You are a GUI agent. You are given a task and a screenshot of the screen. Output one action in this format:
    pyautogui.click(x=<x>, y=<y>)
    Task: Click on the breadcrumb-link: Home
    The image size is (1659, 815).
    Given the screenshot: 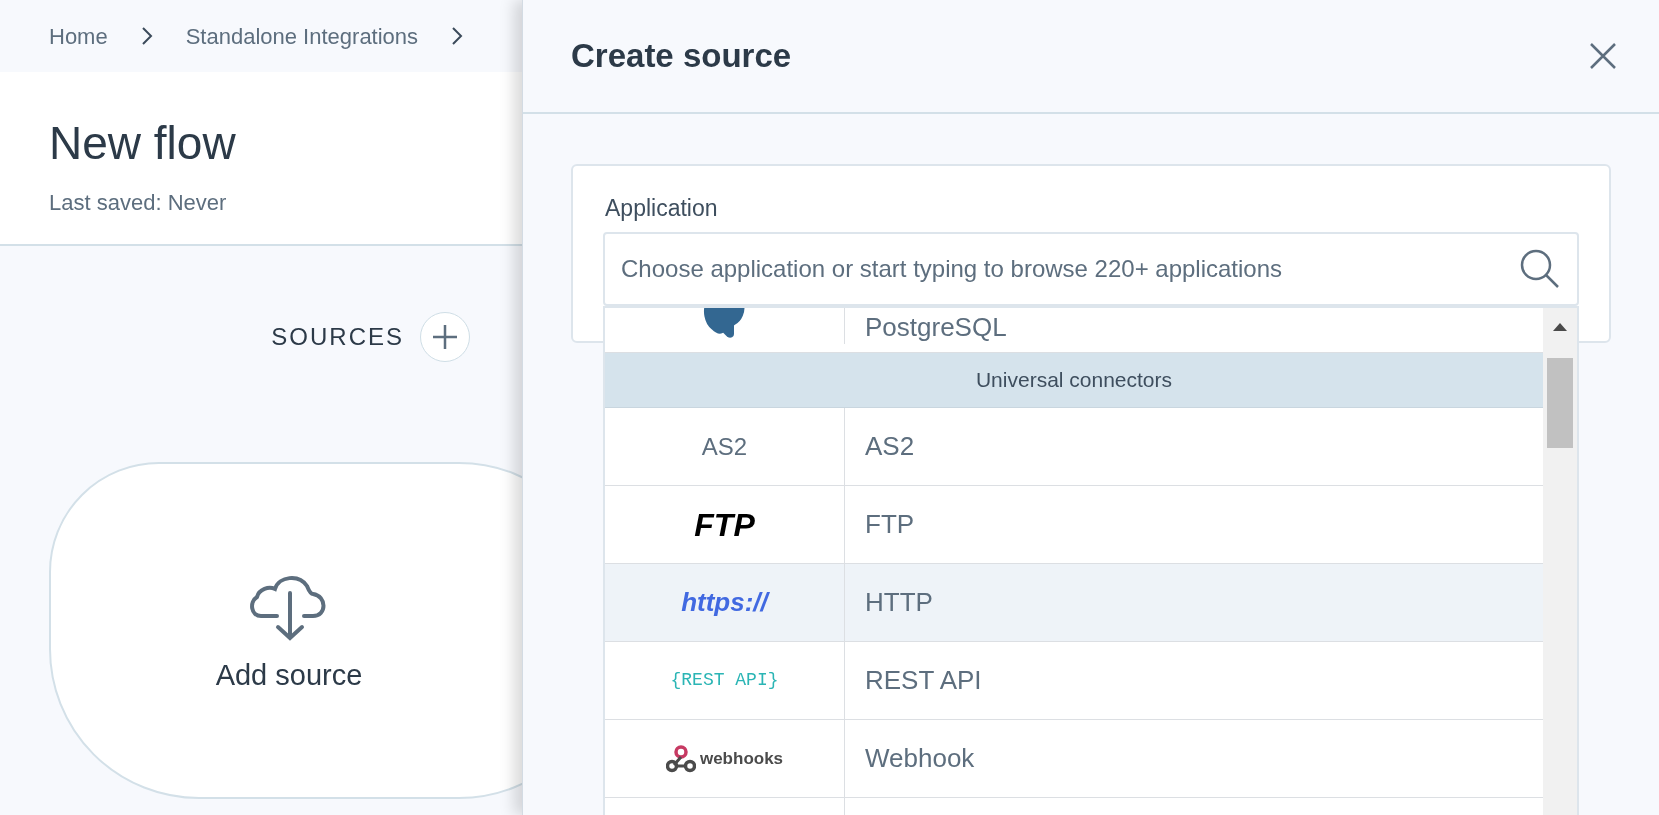 What is the action you would take?
    pyautogui.click(x=78, y=36)
    